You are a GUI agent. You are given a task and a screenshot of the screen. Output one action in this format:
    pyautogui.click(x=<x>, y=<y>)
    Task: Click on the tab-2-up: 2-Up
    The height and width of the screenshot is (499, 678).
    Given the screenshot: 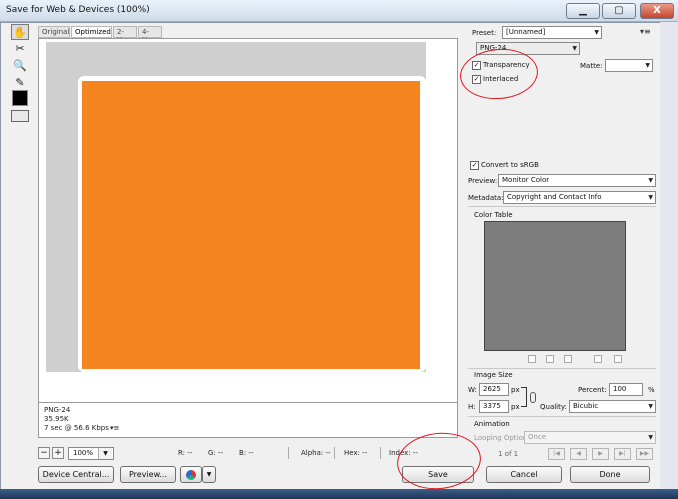 What is the action you would take?
    pyautogui.click(x=125, y=35)
    